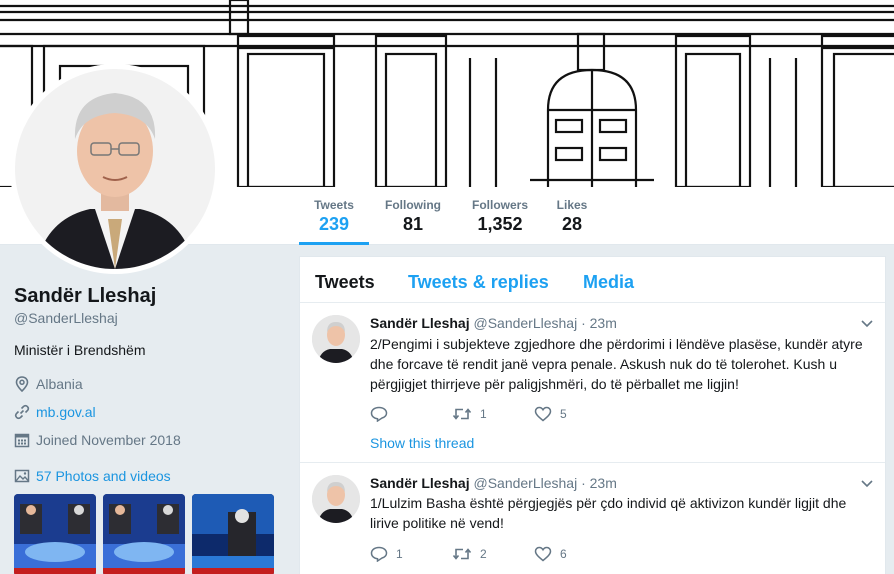 The image size is (894, 574). I want to click on profile-avatar, so click(115, 169).